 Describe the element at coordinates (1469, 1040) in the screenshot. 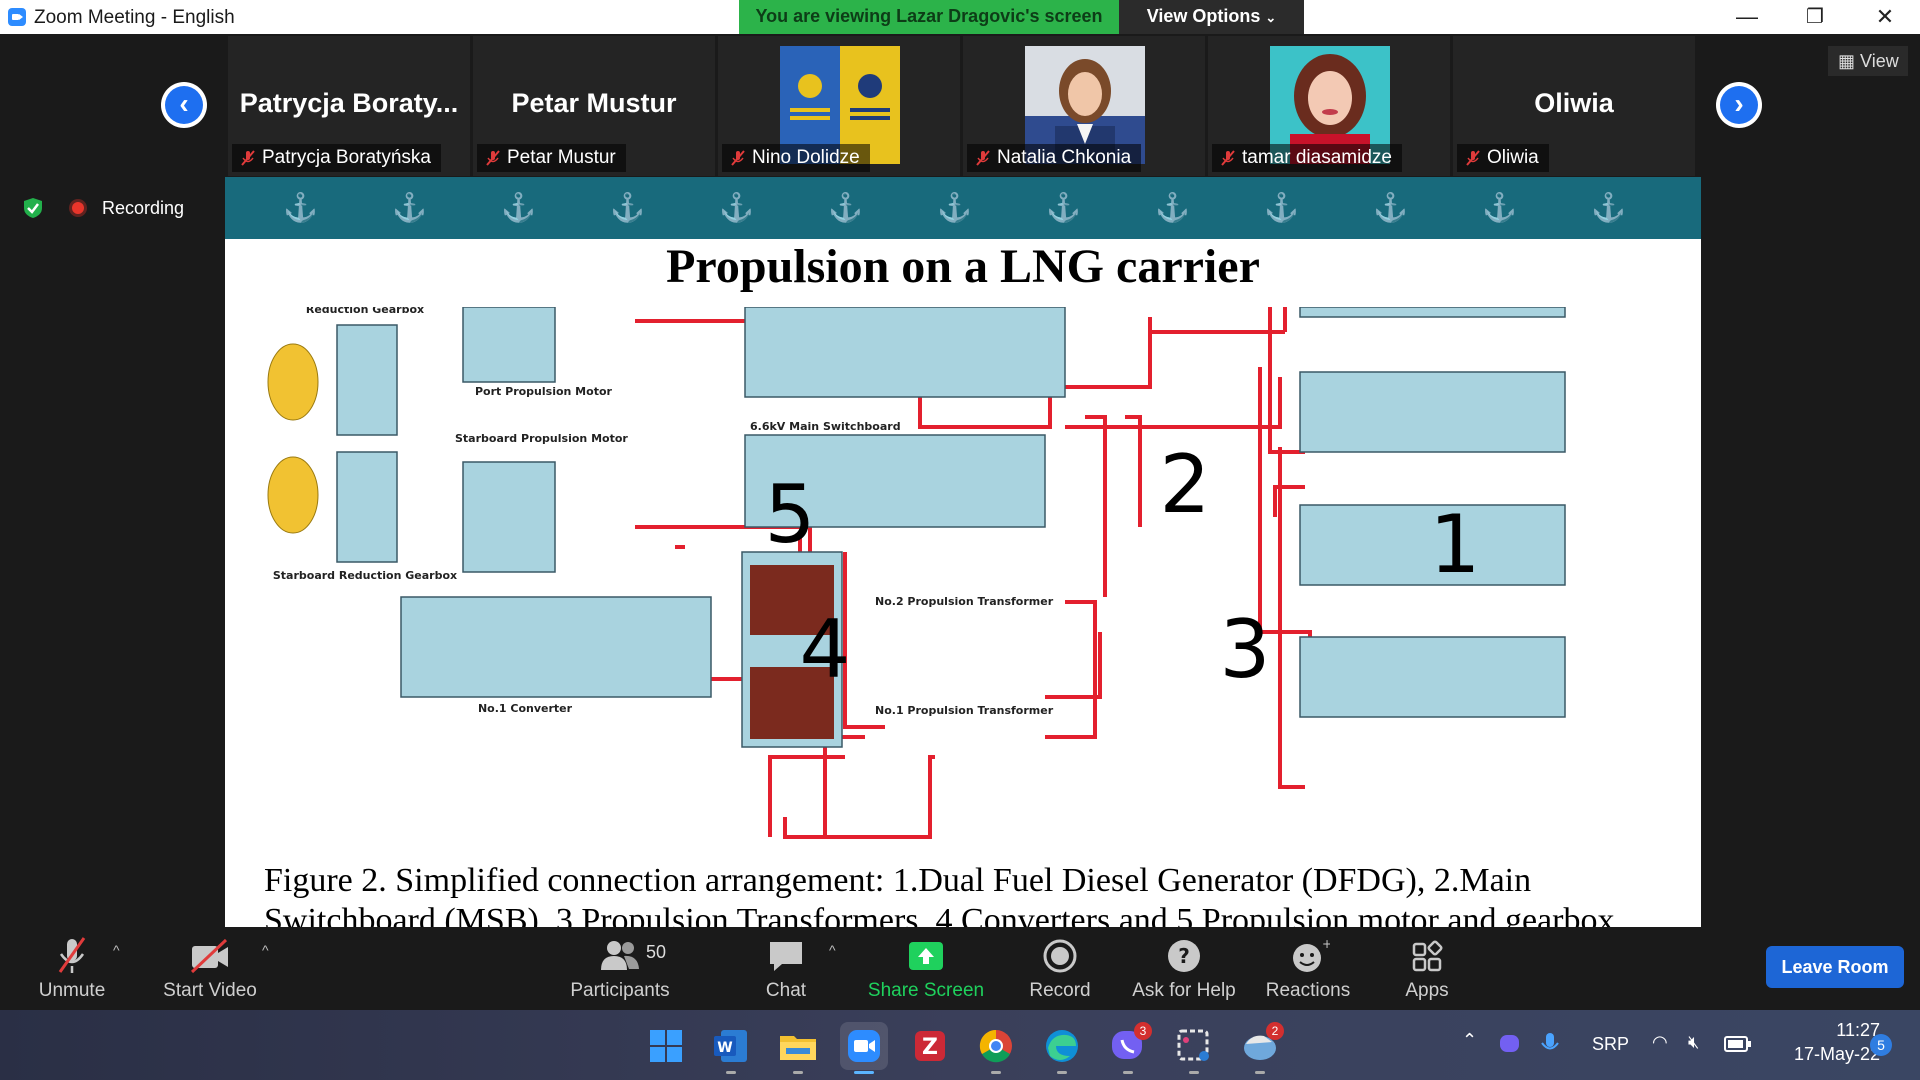

I see `show-hidden-icons-chevron-icon: ⌃` at that location.